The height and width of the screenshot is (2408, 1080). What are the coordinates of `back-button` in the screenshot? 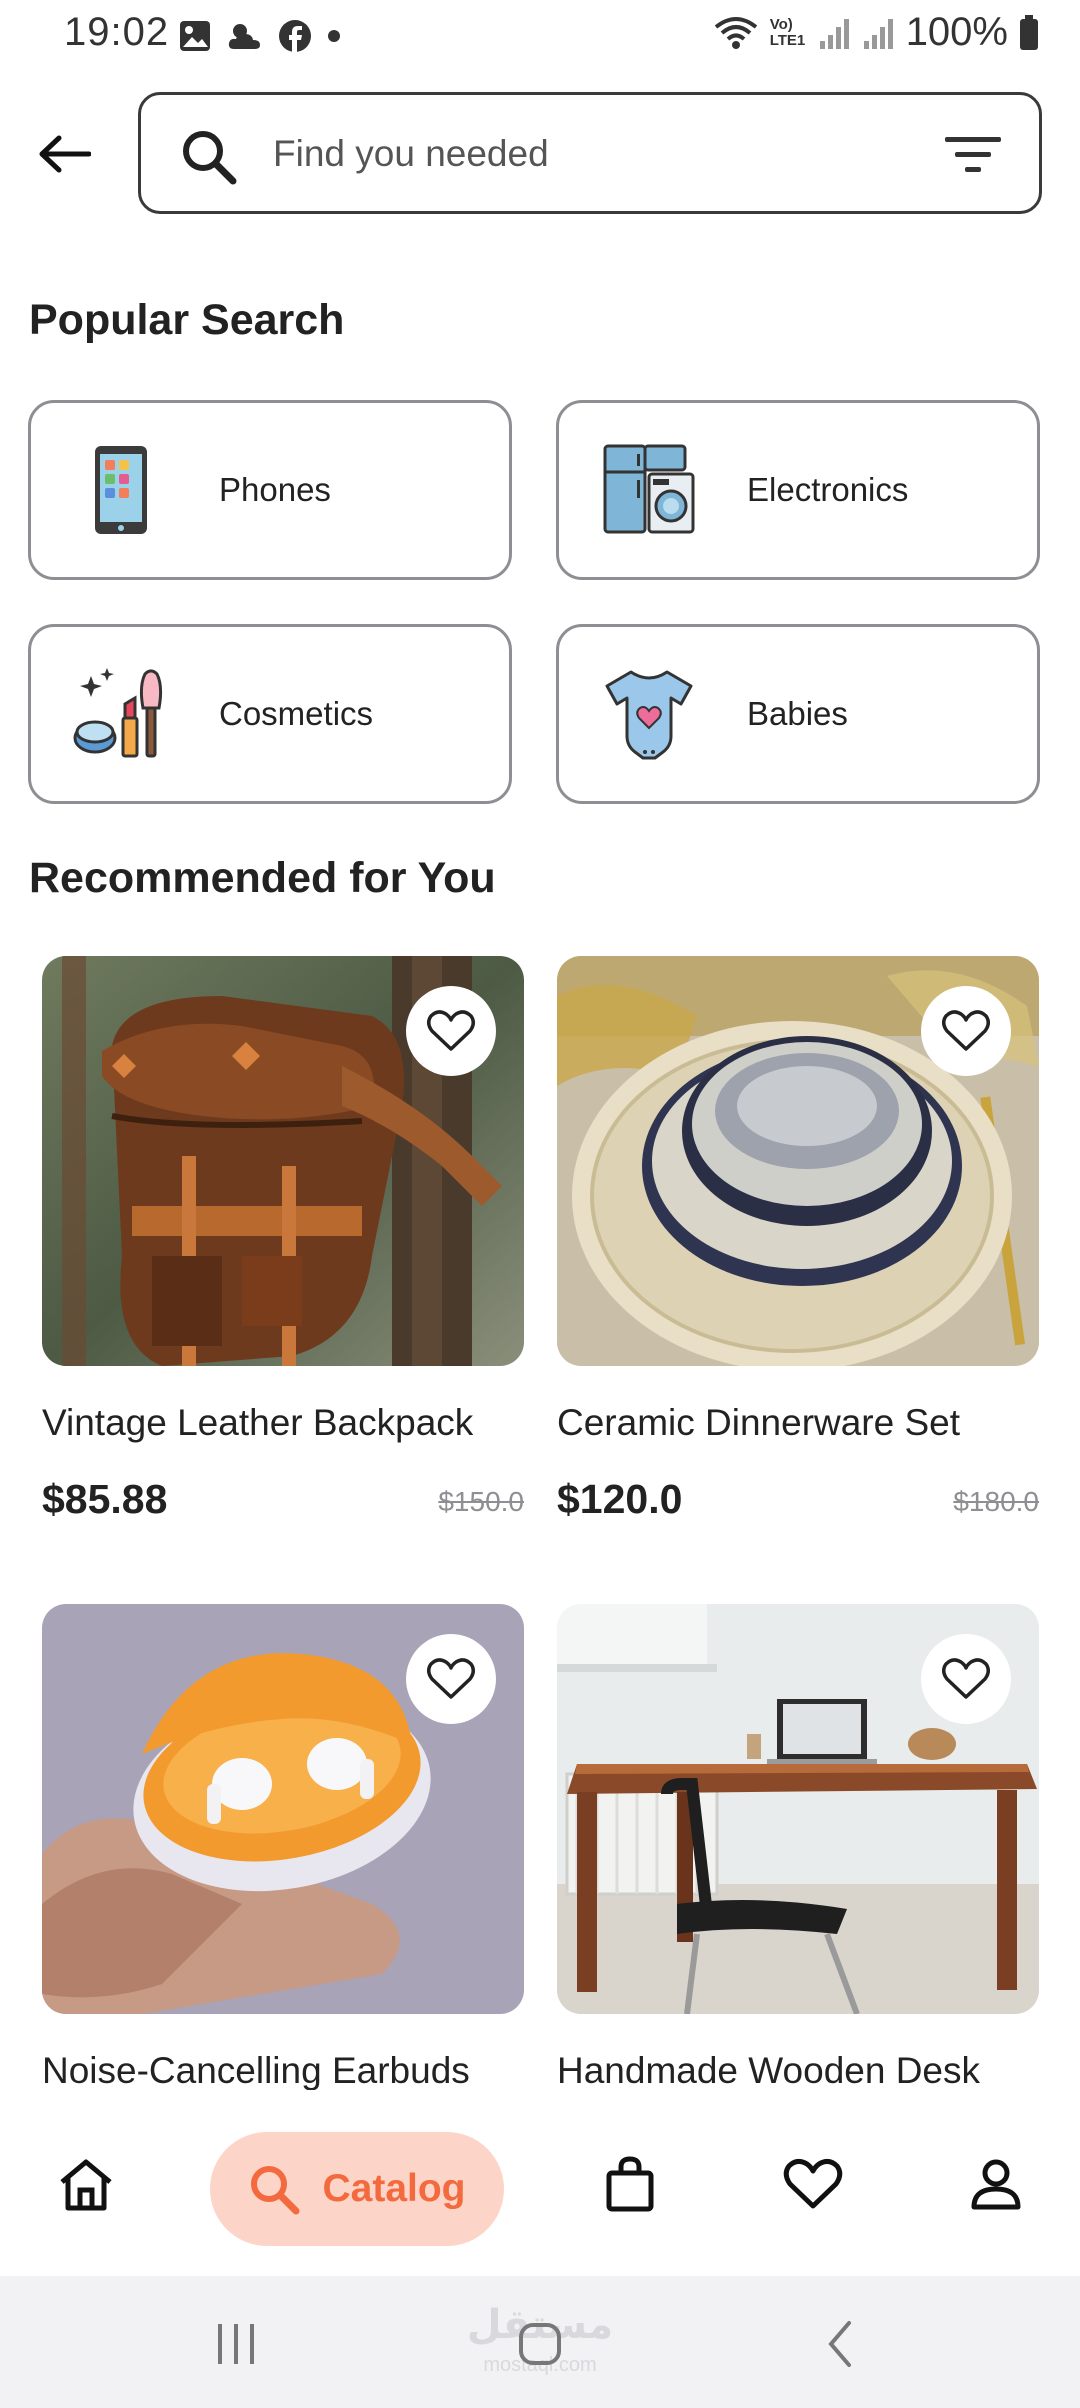 It's located at (64, 154).